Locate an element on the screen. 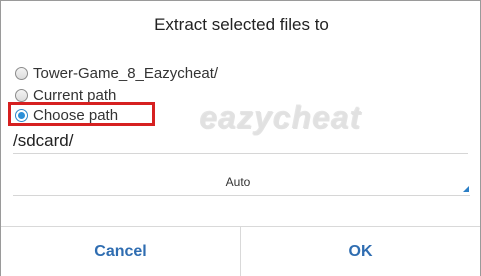 Image resolution: width=481 pixels, height=276 pixels. dropdown-corner-icon is located at coordinates (466, 189).